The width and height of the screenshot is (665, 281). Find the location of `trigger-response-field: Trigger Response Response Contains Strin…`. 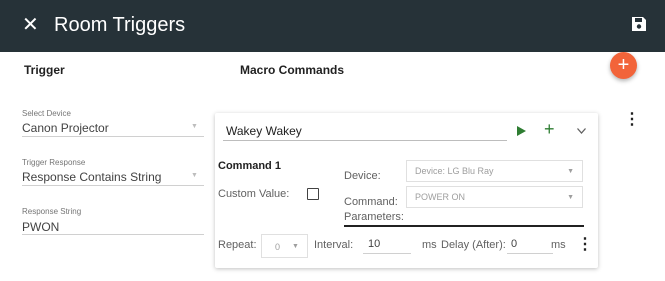

trigger-response-field: Trigger Response Response Contains Strin… is located at coordinates (113, 172).